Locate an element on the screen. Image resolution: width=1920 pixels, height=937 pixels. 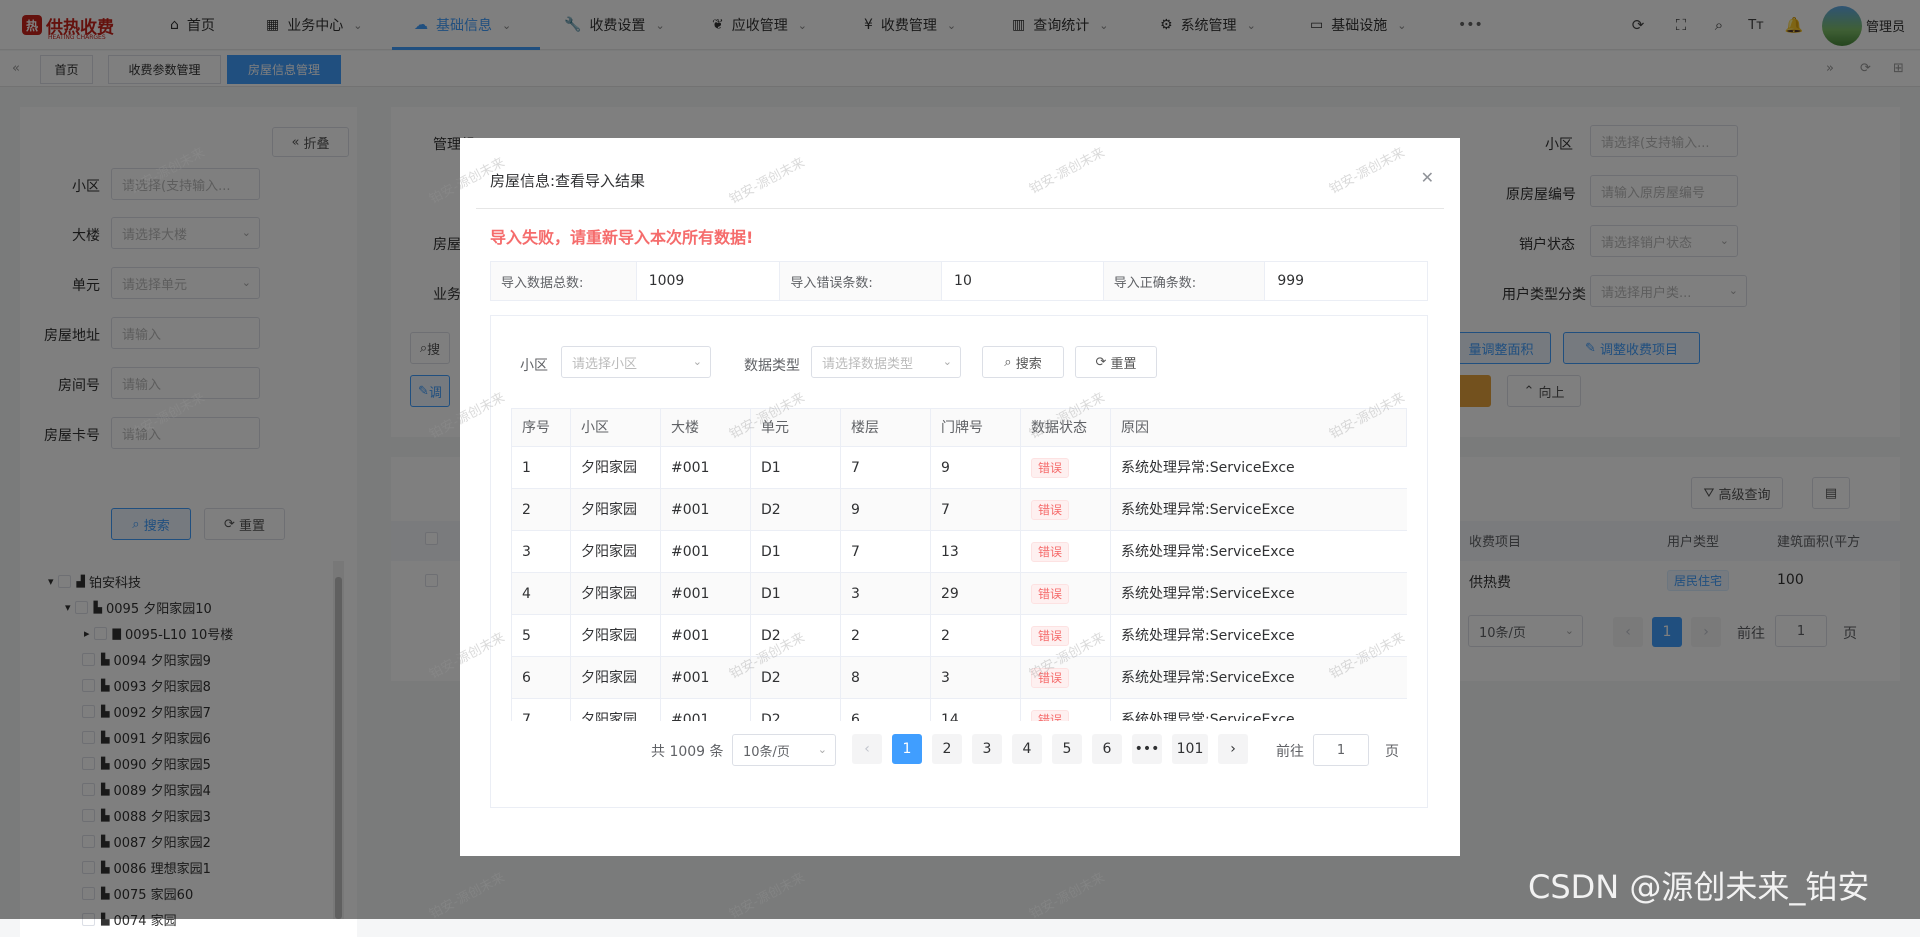
cell-floor: 8 is located at coordinates (886, 678).